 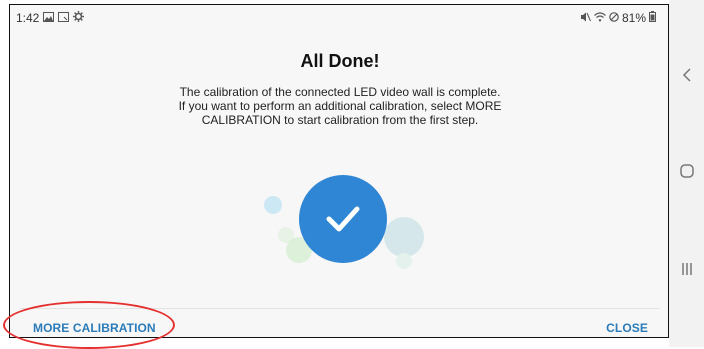 What do you see at coordinates (652, 18) in the screenshot?
I see `battery-icon` at bounding box center [652, 18].